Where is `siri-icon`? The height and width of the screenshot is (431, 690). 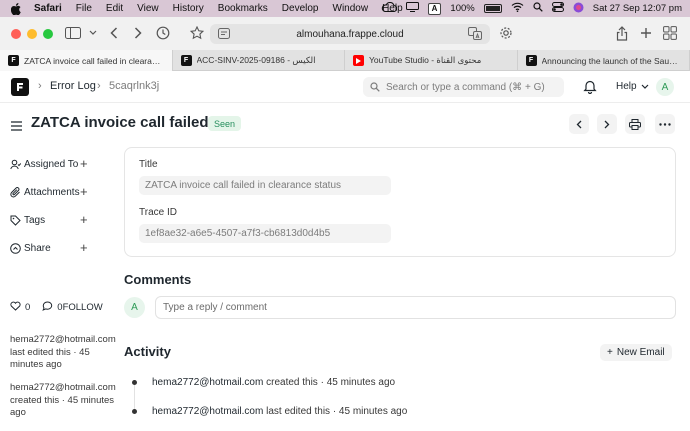 siri-icon is located at coordinates (578, 9).